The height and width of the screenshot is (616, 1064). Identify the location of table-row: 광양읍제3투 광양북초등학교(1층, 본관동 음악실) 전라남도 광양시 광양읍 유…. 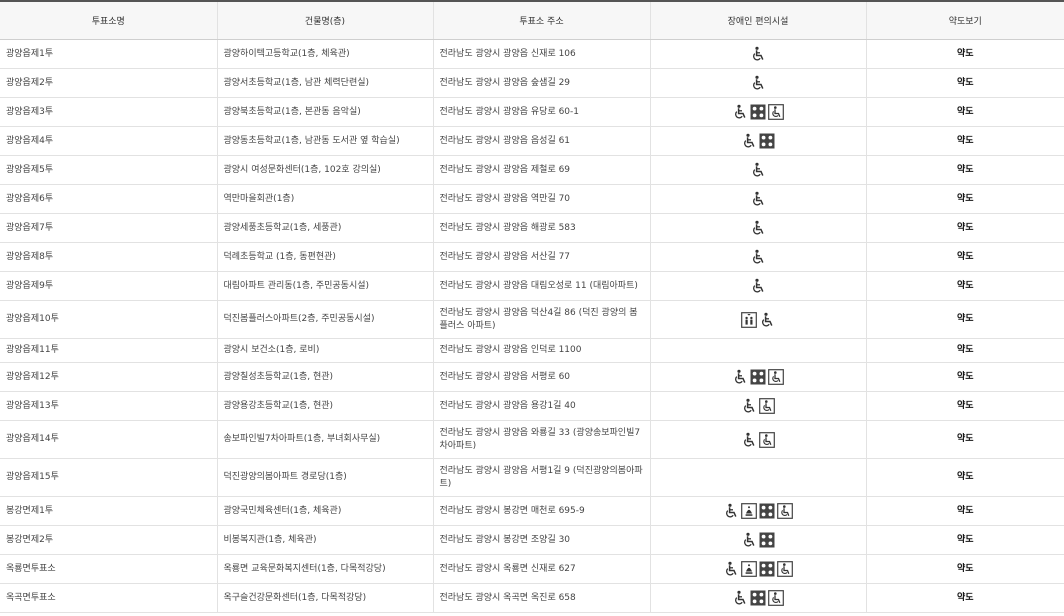
(532, 112).